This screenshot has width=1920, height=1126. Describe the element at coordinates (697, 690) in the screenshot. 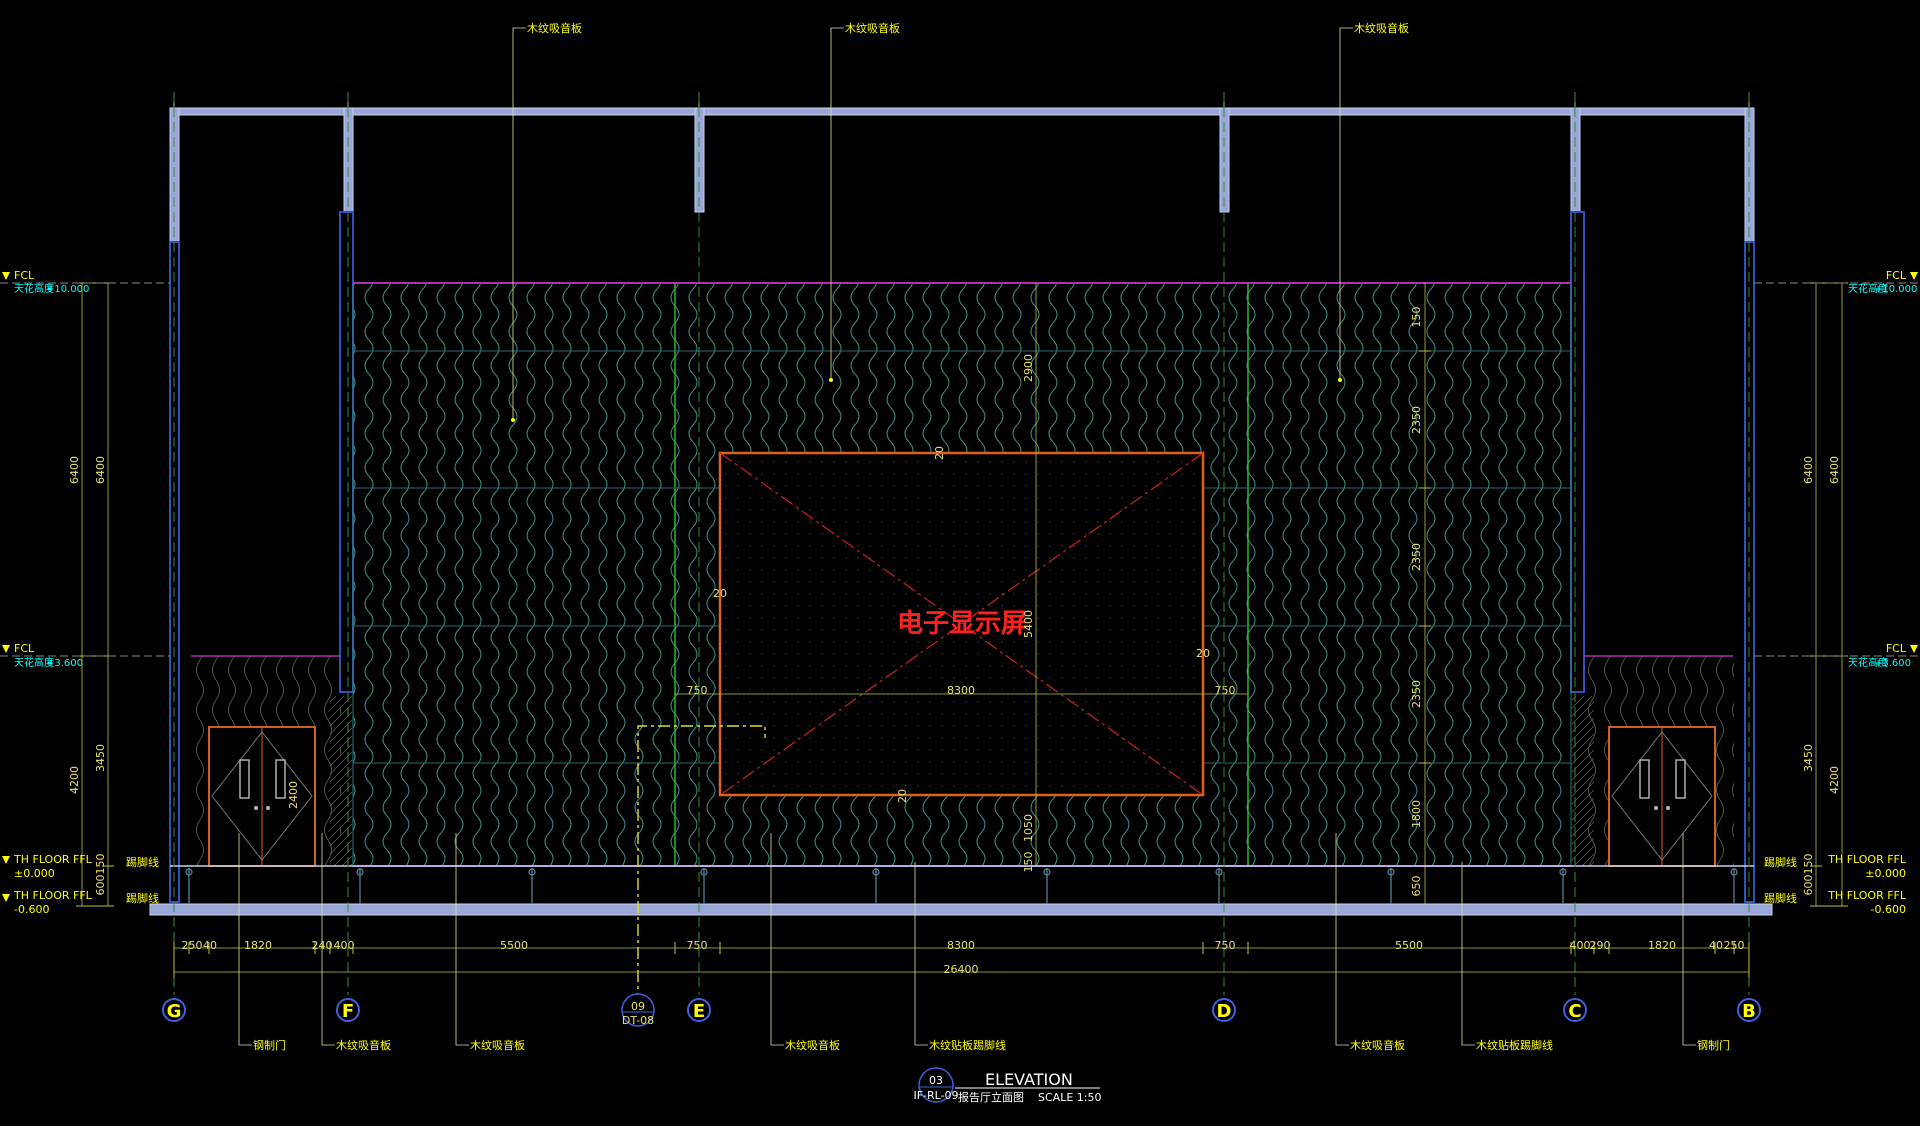

I see `dim-screen-side-left: 750` at that location.